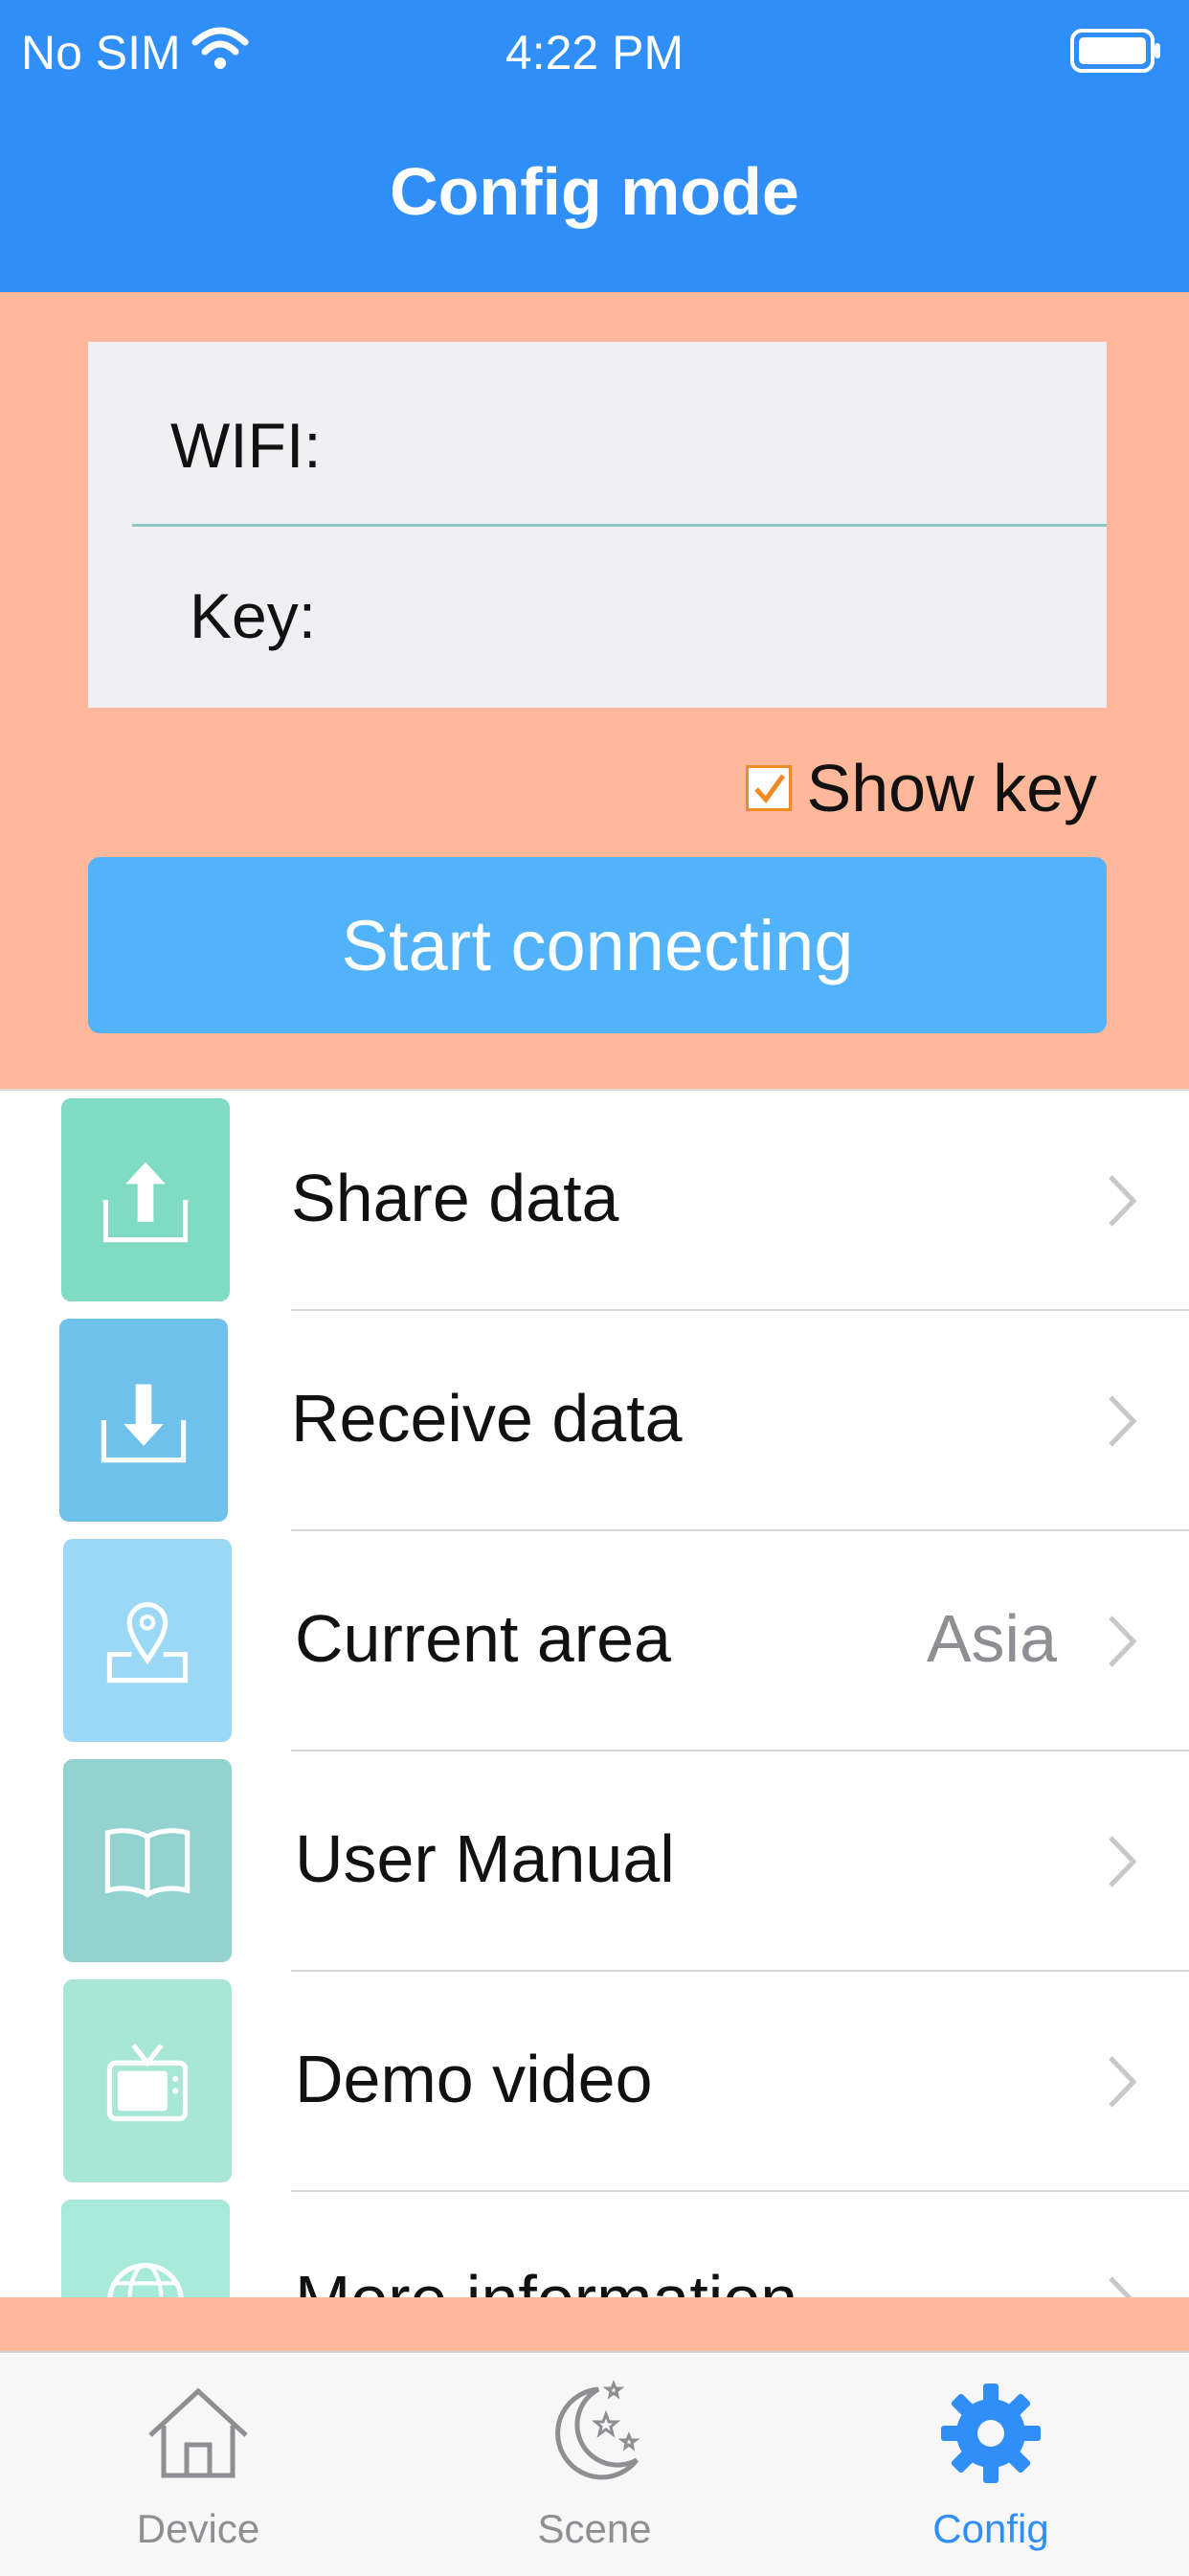 This screenshot has width=1189, height=2576. I want to click on tab-scene: Scene, so click(594, 2464).